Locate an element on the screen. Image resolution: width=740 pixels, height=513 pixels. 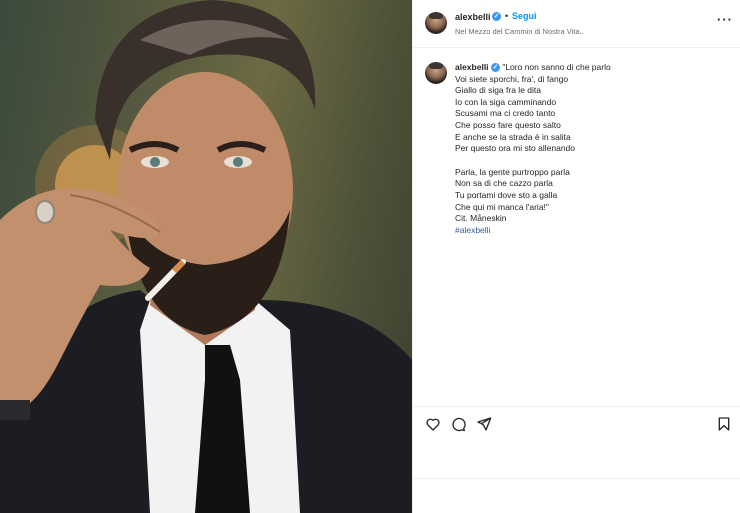
caption-line: "Loro non sanno di che parlo is located at coordinates (556, 67).